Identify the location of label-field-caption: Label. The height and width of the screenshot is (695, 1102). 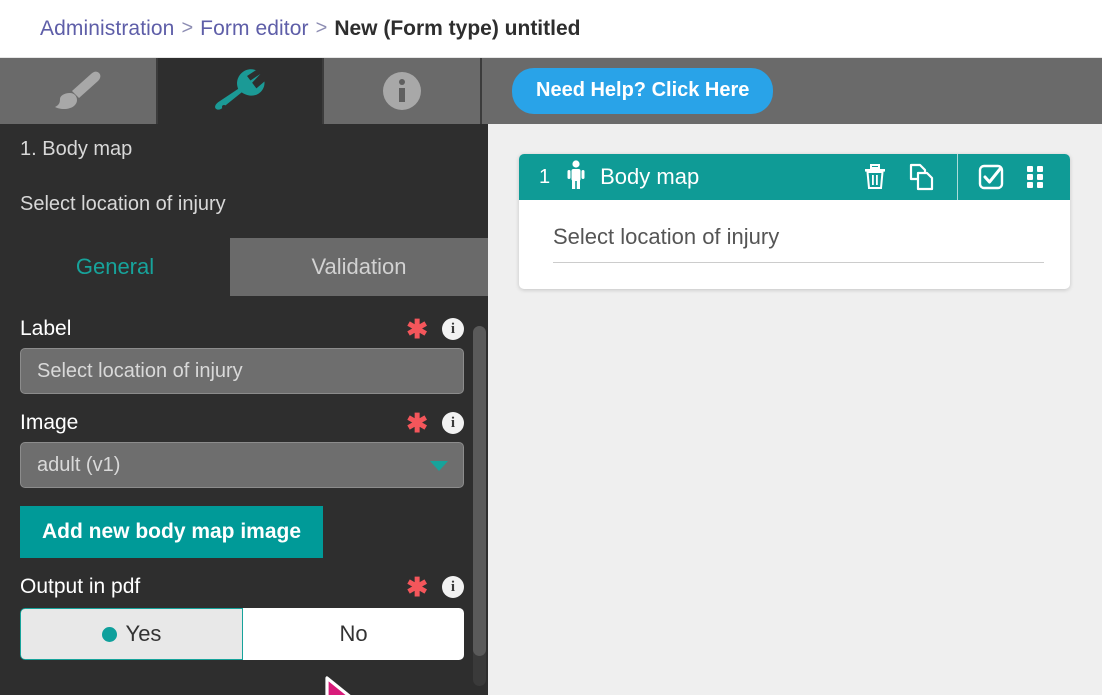
(46, 328).